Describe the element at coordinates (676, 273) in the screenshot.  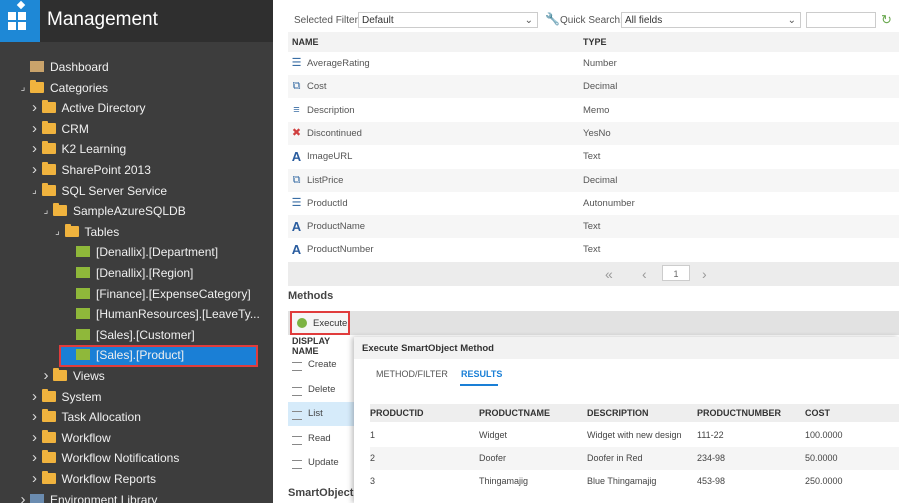
I see `page-number-input: 1` at that location.